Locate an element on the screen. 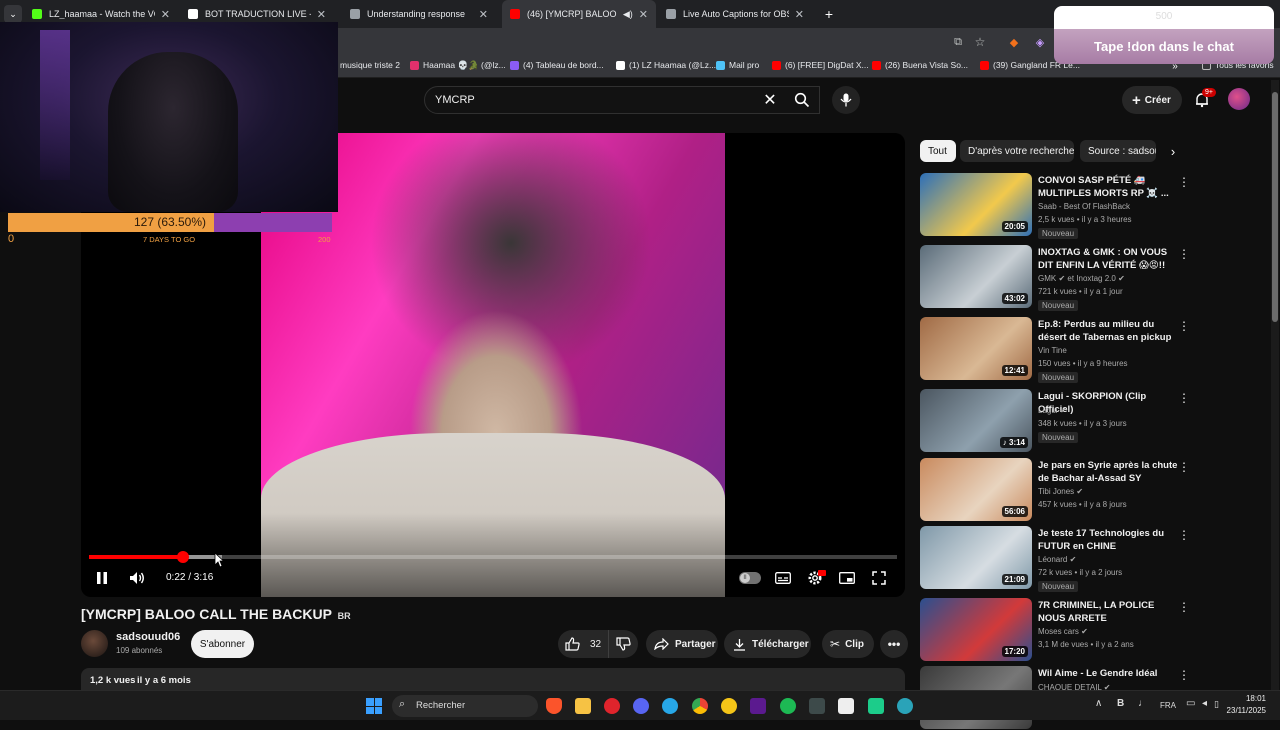 The width and height of the screenshot is (1280, 730). bookmark-item: Mail pro is located at coordinates (737, 65).